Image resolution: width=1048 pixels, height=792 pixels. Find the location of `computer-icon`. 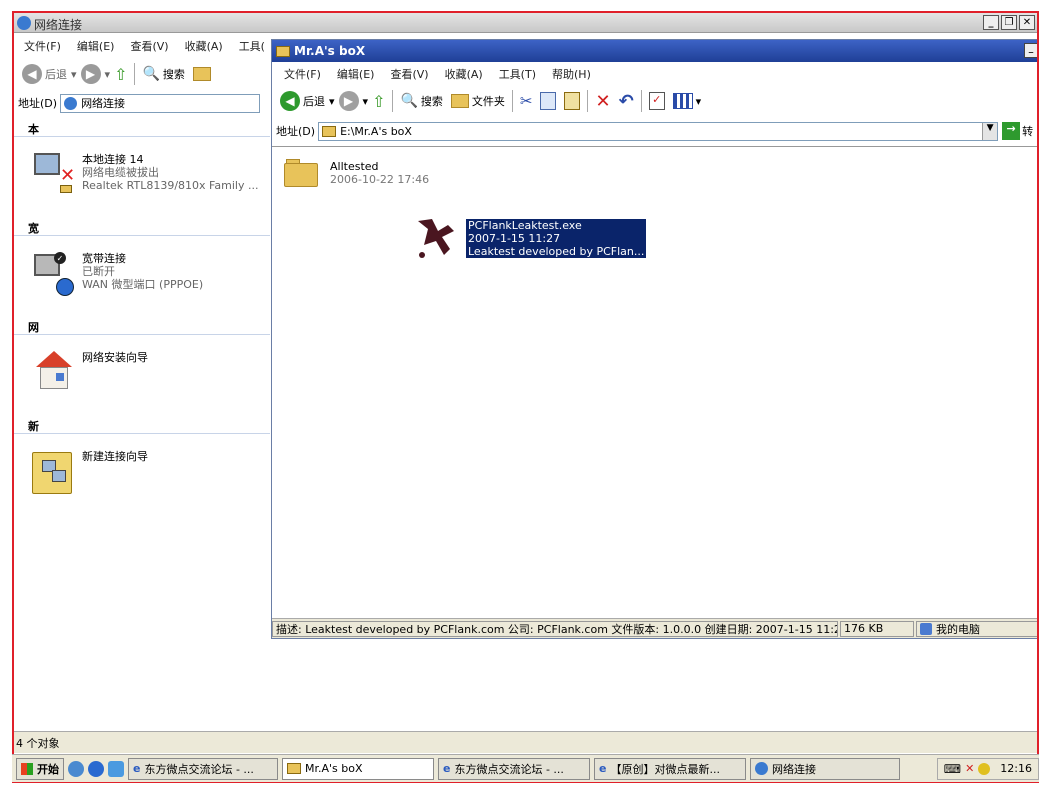

computer-icon is located at coordinates (926, 628).